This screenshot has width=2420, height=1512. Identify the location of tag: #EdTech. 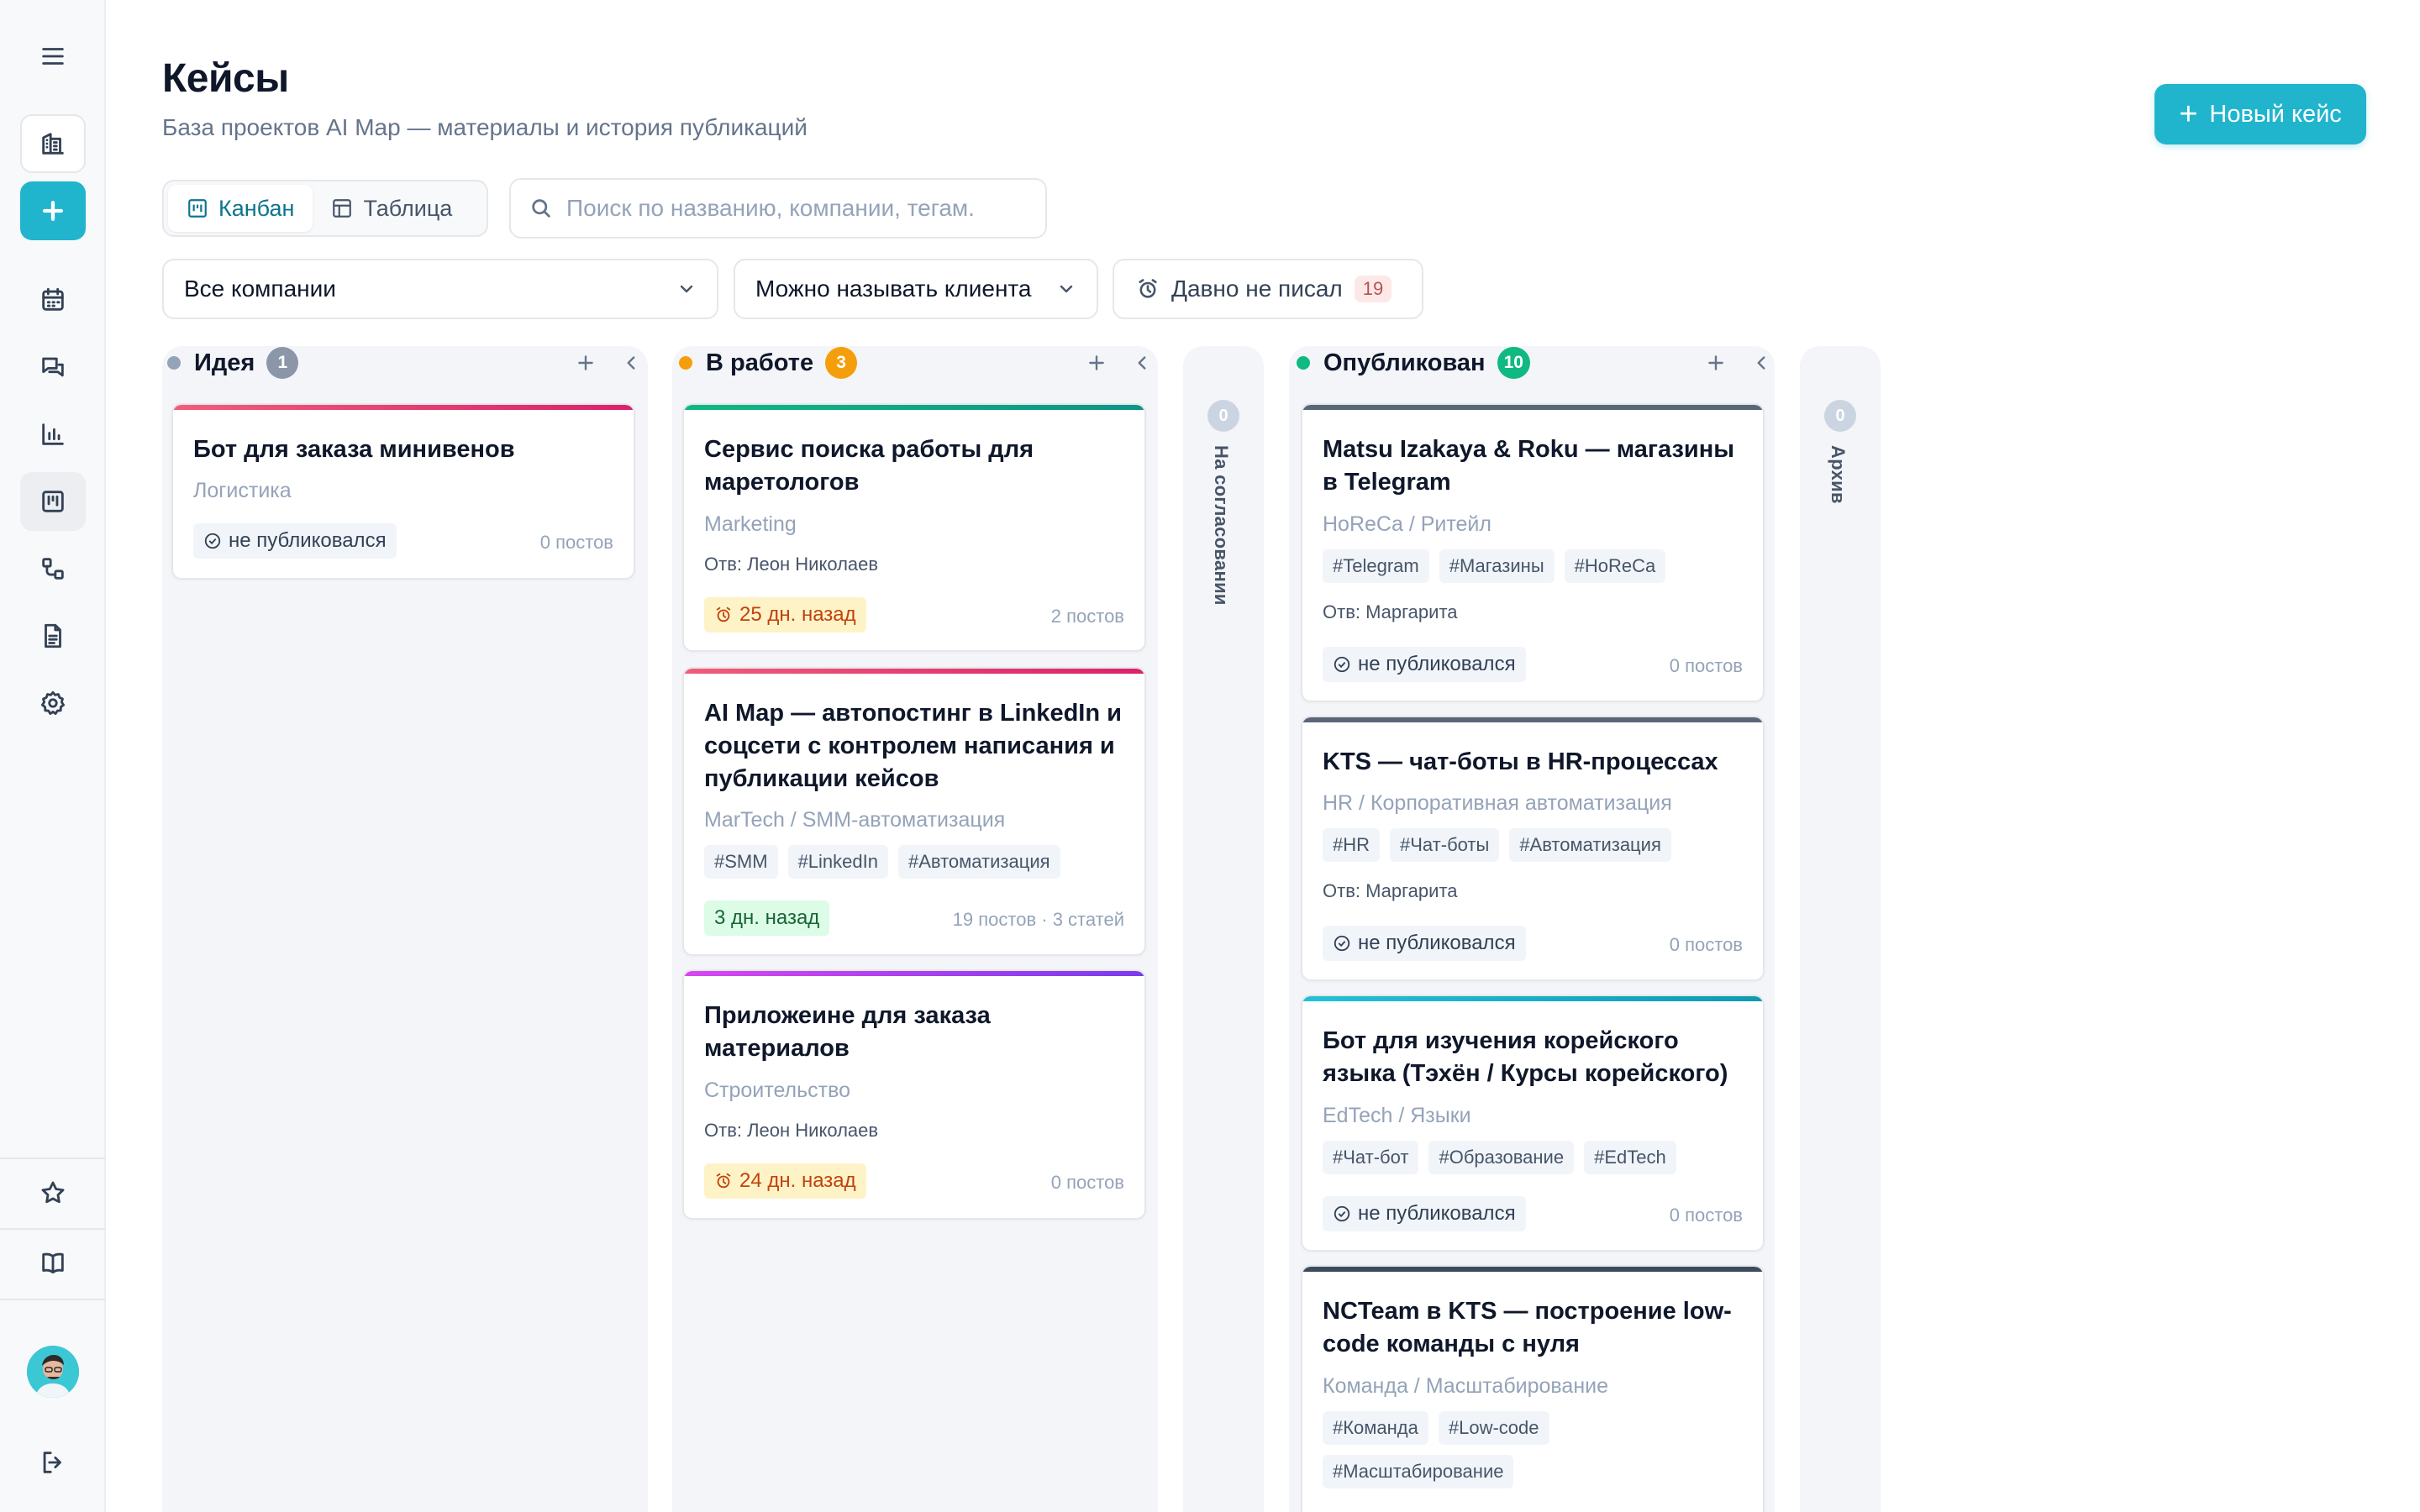
(1630, 1157).